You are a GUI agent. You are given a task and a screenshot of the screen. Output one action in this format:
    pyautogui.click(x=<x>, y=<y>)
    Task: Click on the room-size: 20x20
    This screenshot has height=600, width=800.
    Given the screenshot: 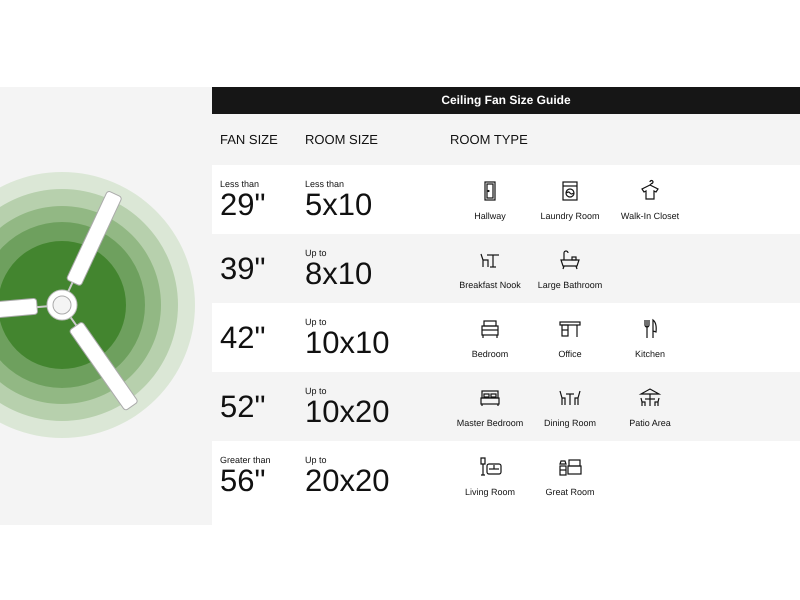 What is the action you would take?
    pyautogui.click(x=347, y=480)
    